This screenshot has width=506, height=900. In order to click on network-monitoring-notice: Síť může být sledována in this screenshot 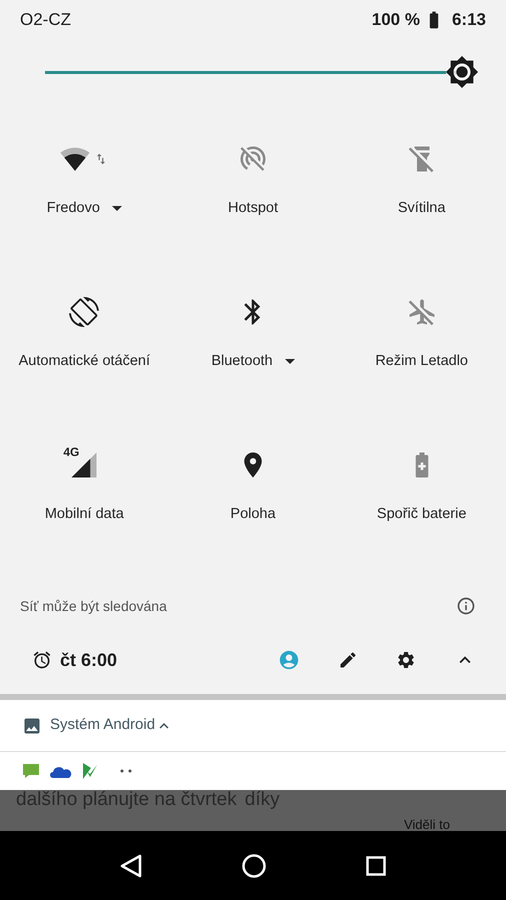, I will do `click(93, 606)`.